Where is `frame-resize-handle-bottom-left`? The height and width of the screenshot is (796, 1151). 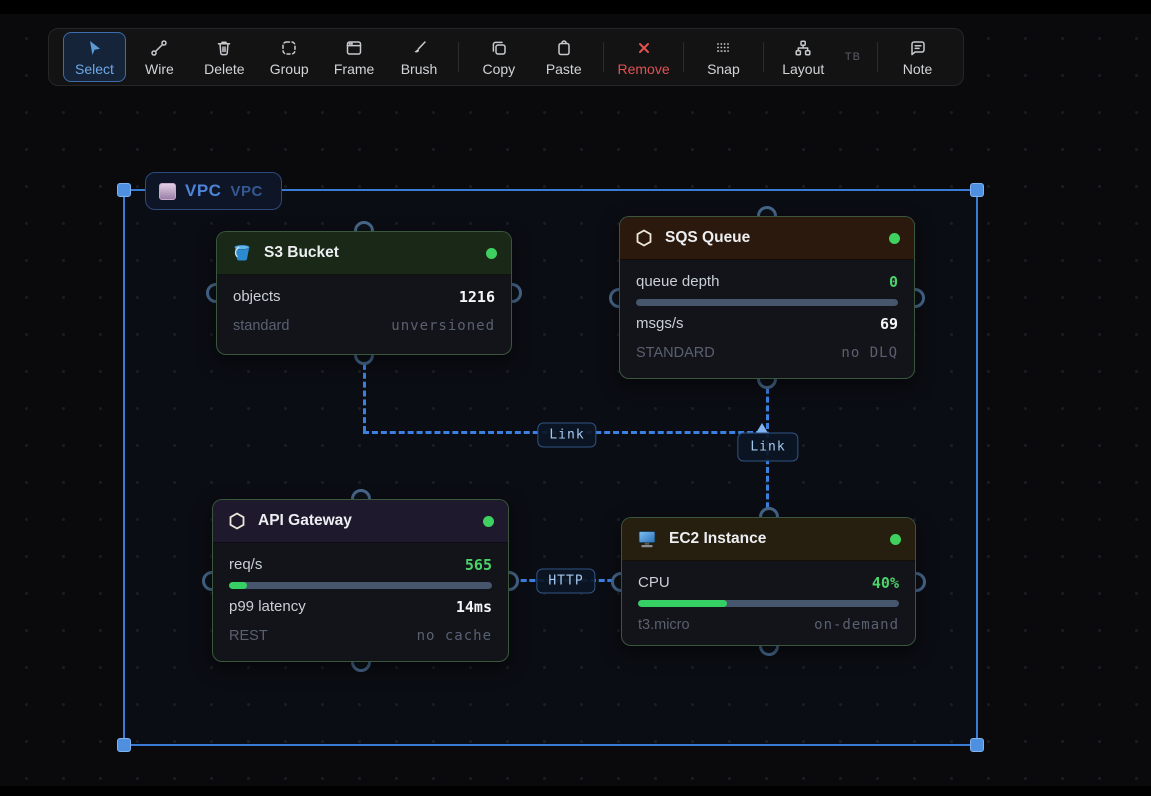 frame-resize-handle-bottom-left is located at coordinates (124, 745).